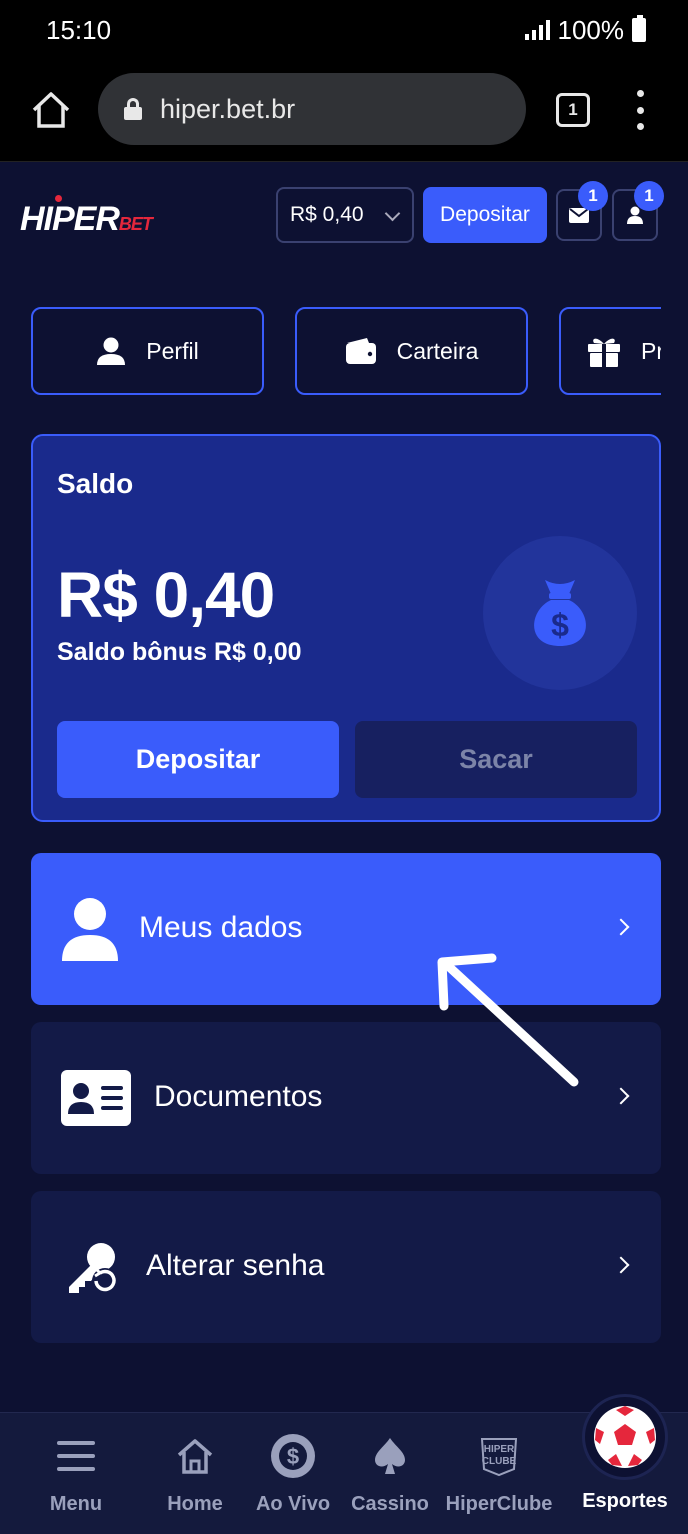 The width and height of the screenshot is (688, 1534). I want to click on tab-label: Pr, so click(651, 350).